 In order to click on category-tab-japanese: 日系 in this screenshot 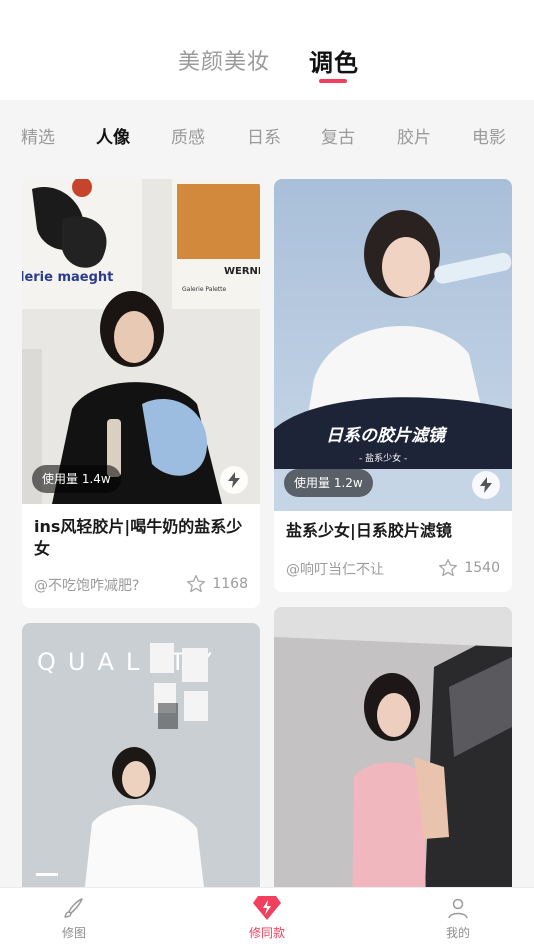, I will do `click(264, 135)`.